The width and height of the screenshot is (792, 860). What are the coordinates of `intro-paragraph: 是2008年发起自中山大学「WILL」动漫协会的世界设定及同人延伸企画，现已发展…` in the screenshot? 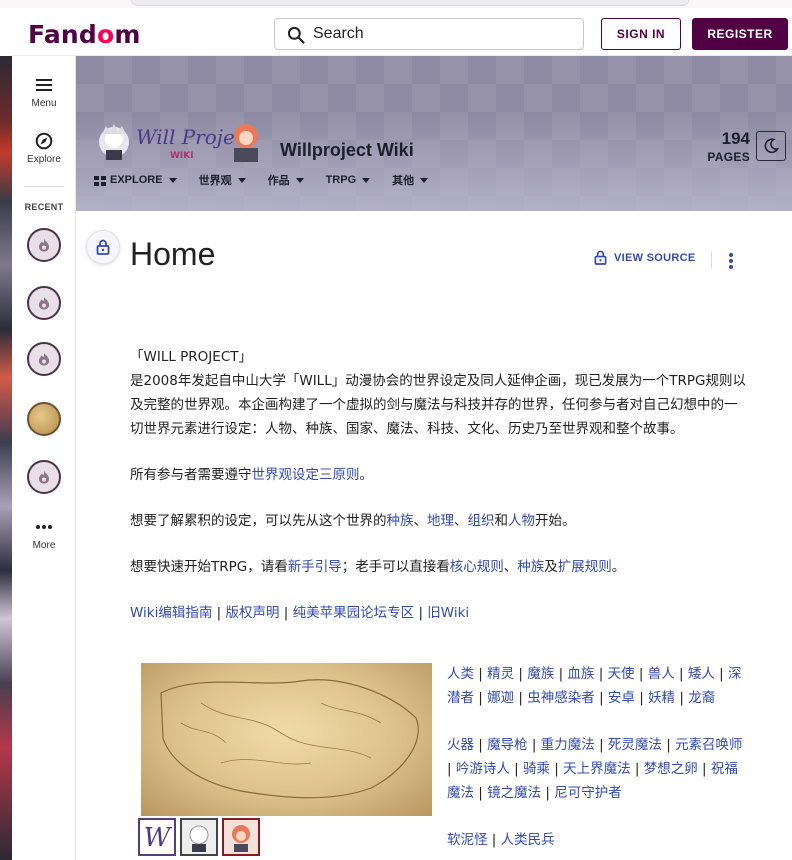 It's located at (438, 405).